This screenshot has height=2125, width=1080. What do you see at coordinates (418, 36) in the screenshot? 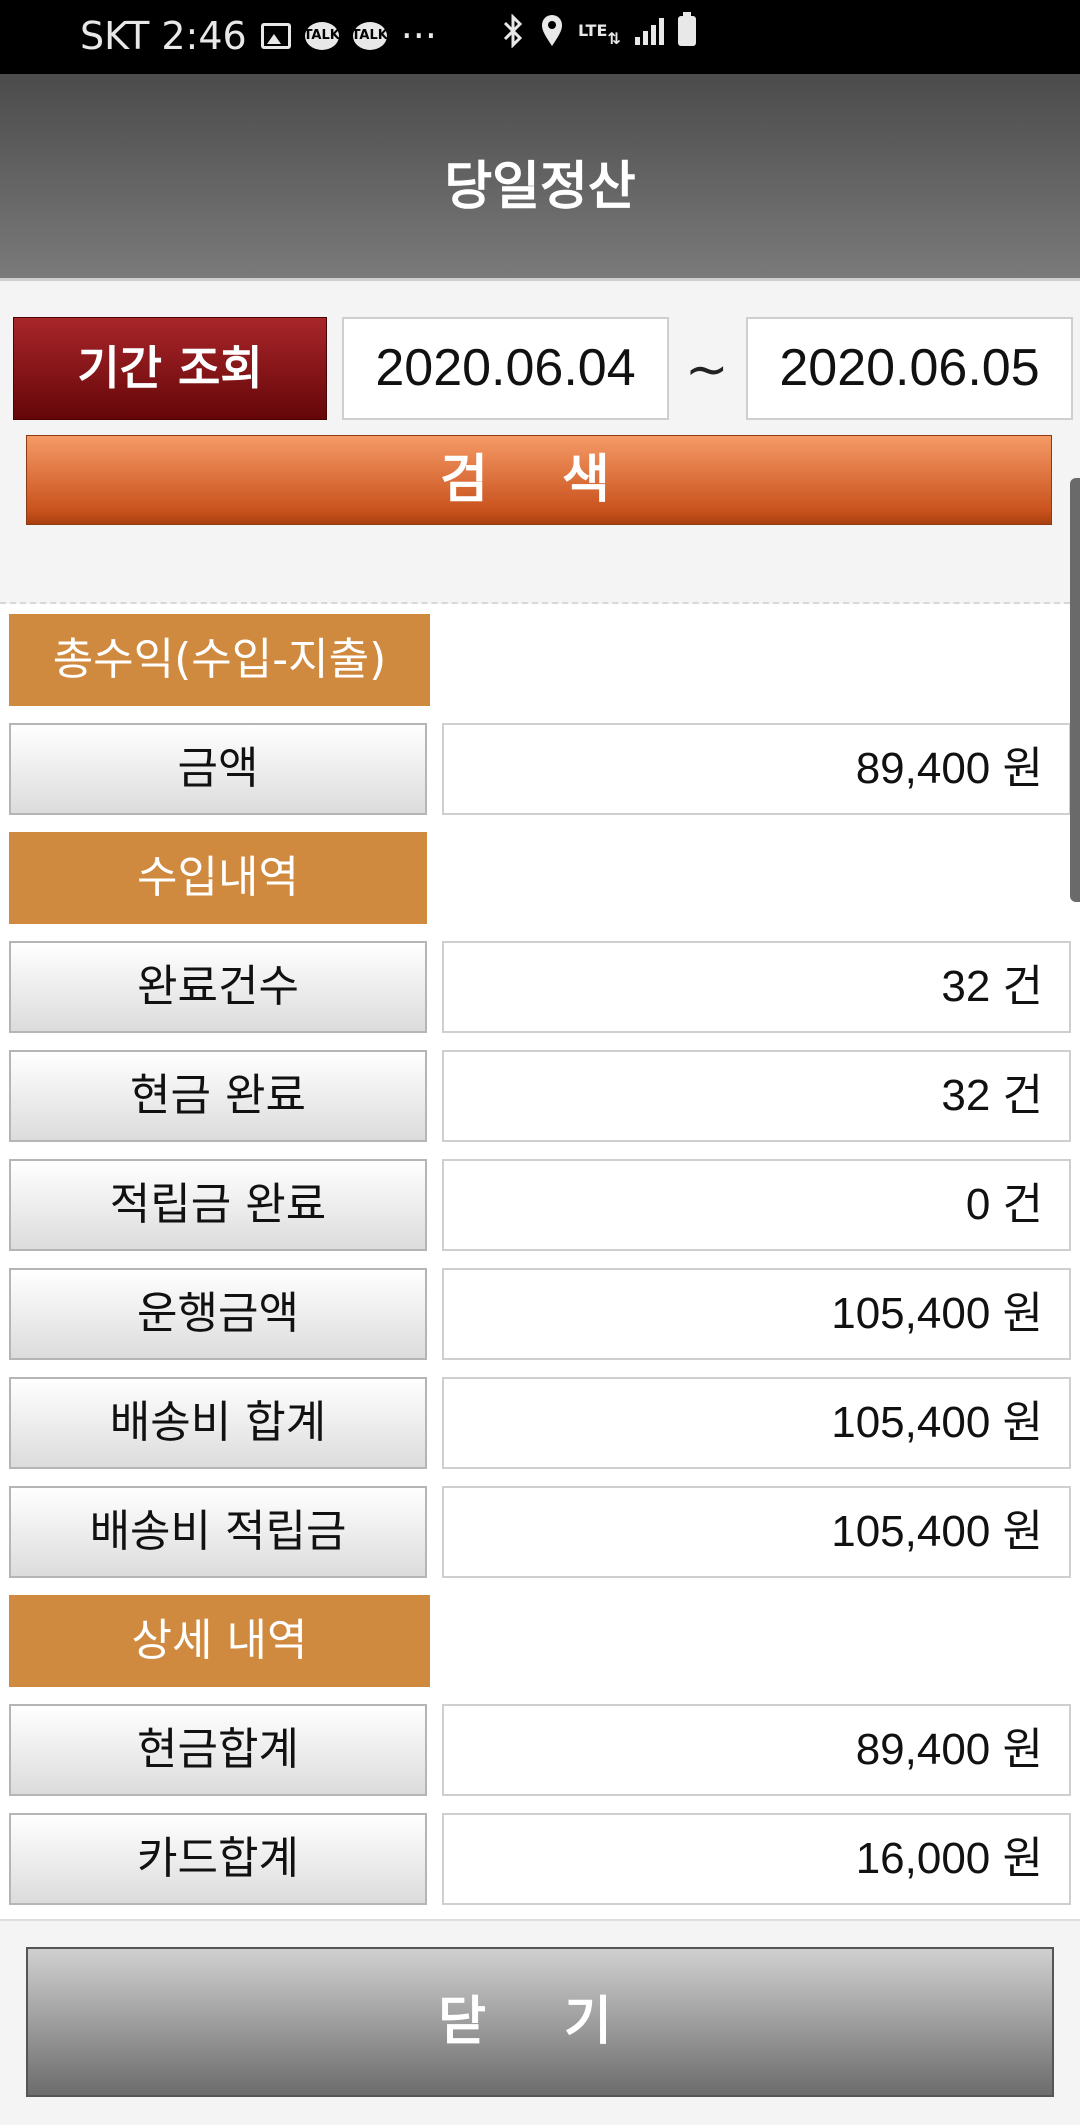
I see `more-notifications-icon: ···` at bounding box center [418, 36].